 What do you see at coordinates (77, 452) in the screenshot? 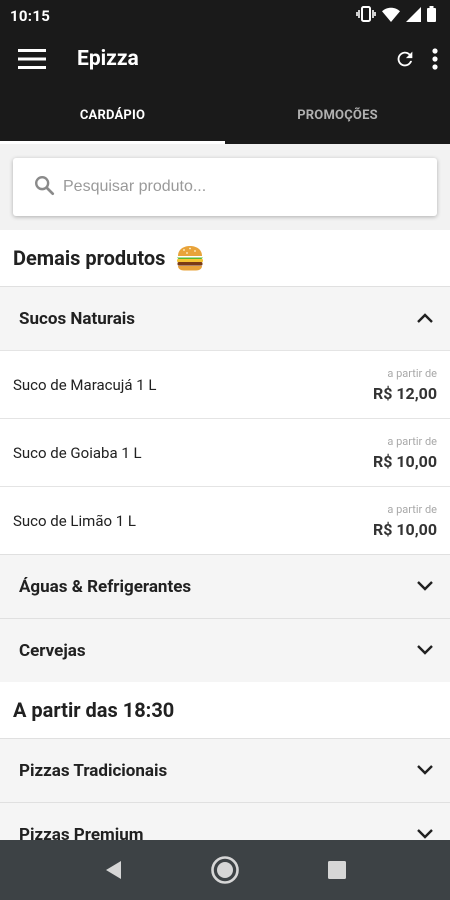
I see `product-name: Suco de Goiaba 1 L` at bounding box center [77, 452].